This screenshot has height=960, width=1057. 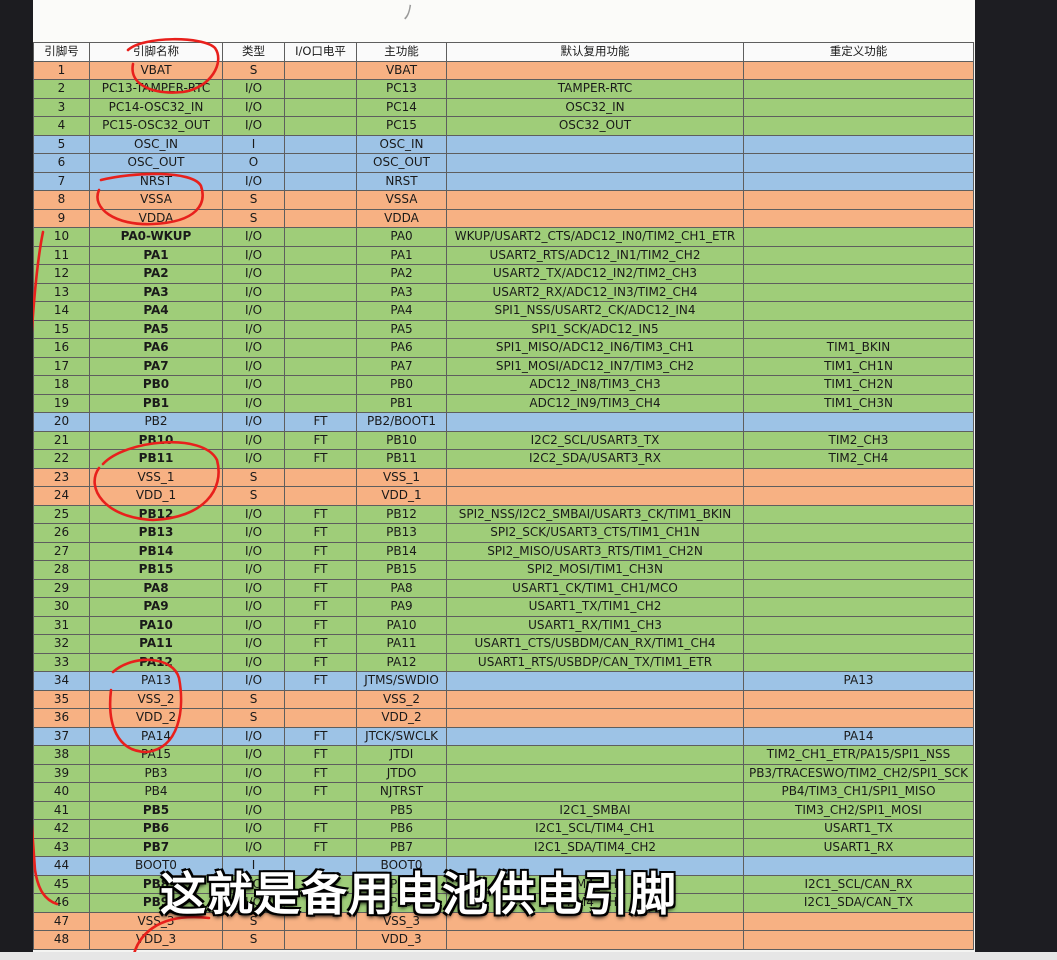 I want to click on cell-default-alternate: OSC32_IN, so click(x=595, y=107).